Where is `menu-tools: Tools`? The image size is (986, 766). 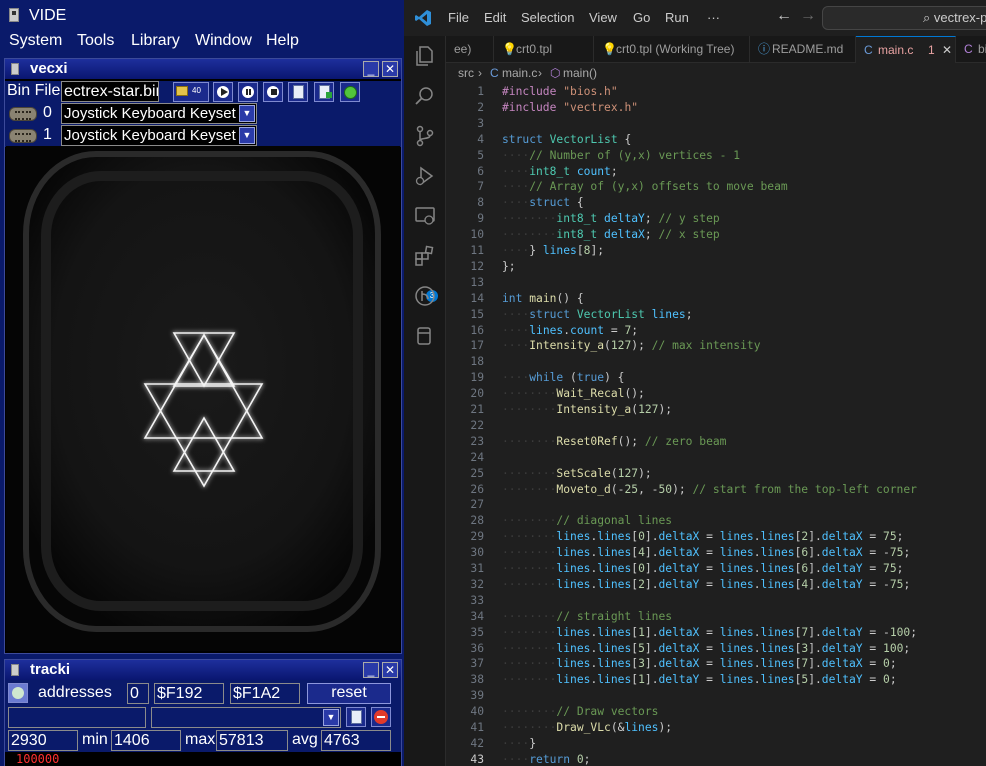 menu-tools: Tools is located at coordinates (95, 41).